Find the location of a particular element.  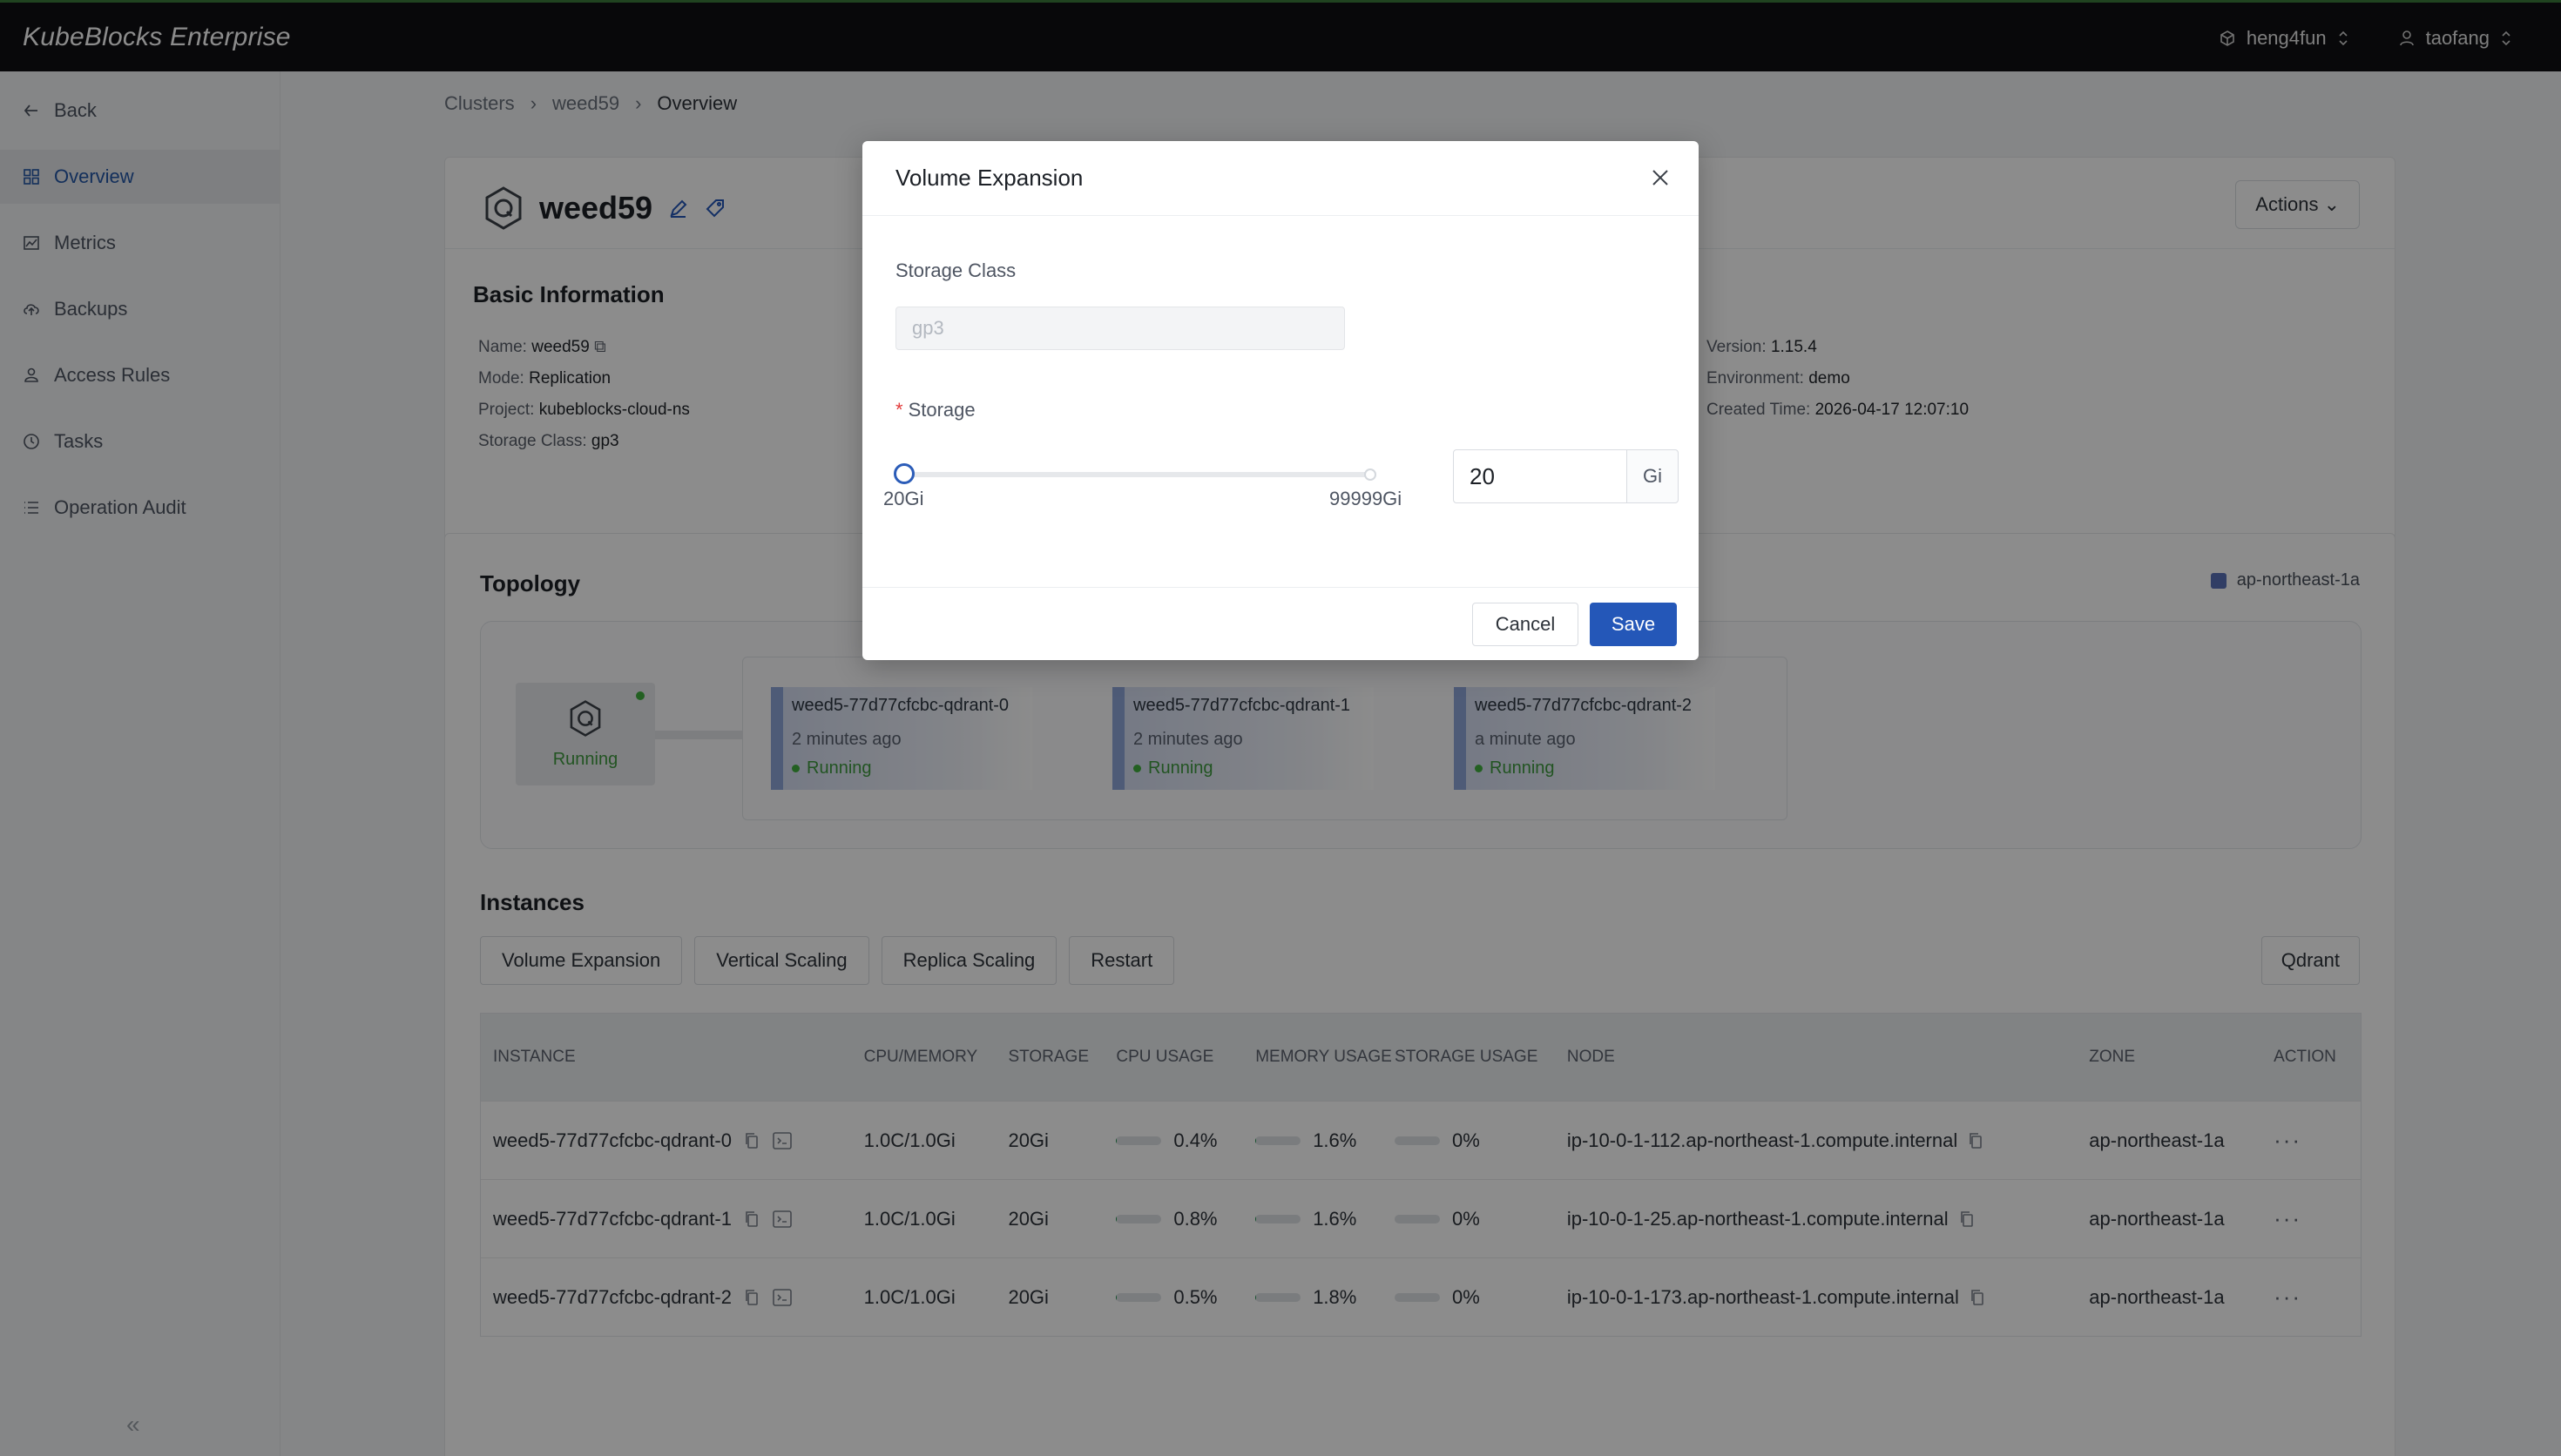

modal-title: Volume Expansion is located at coordinates (1280, 178).